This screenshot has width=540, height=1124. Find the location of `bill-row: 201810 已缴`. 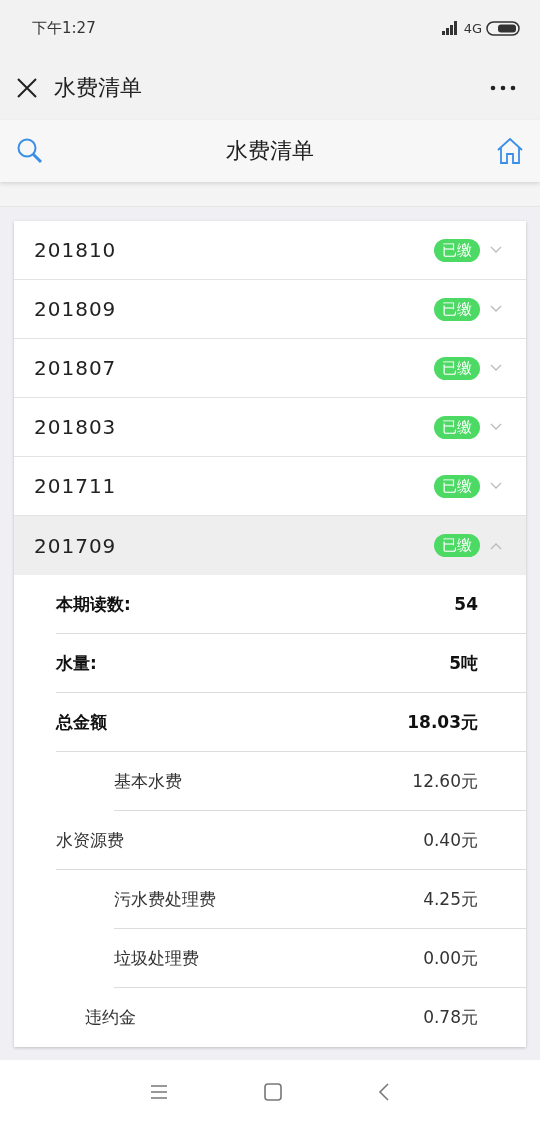

bill-row: 201810 已缴 is located at coordinates (270, 250).